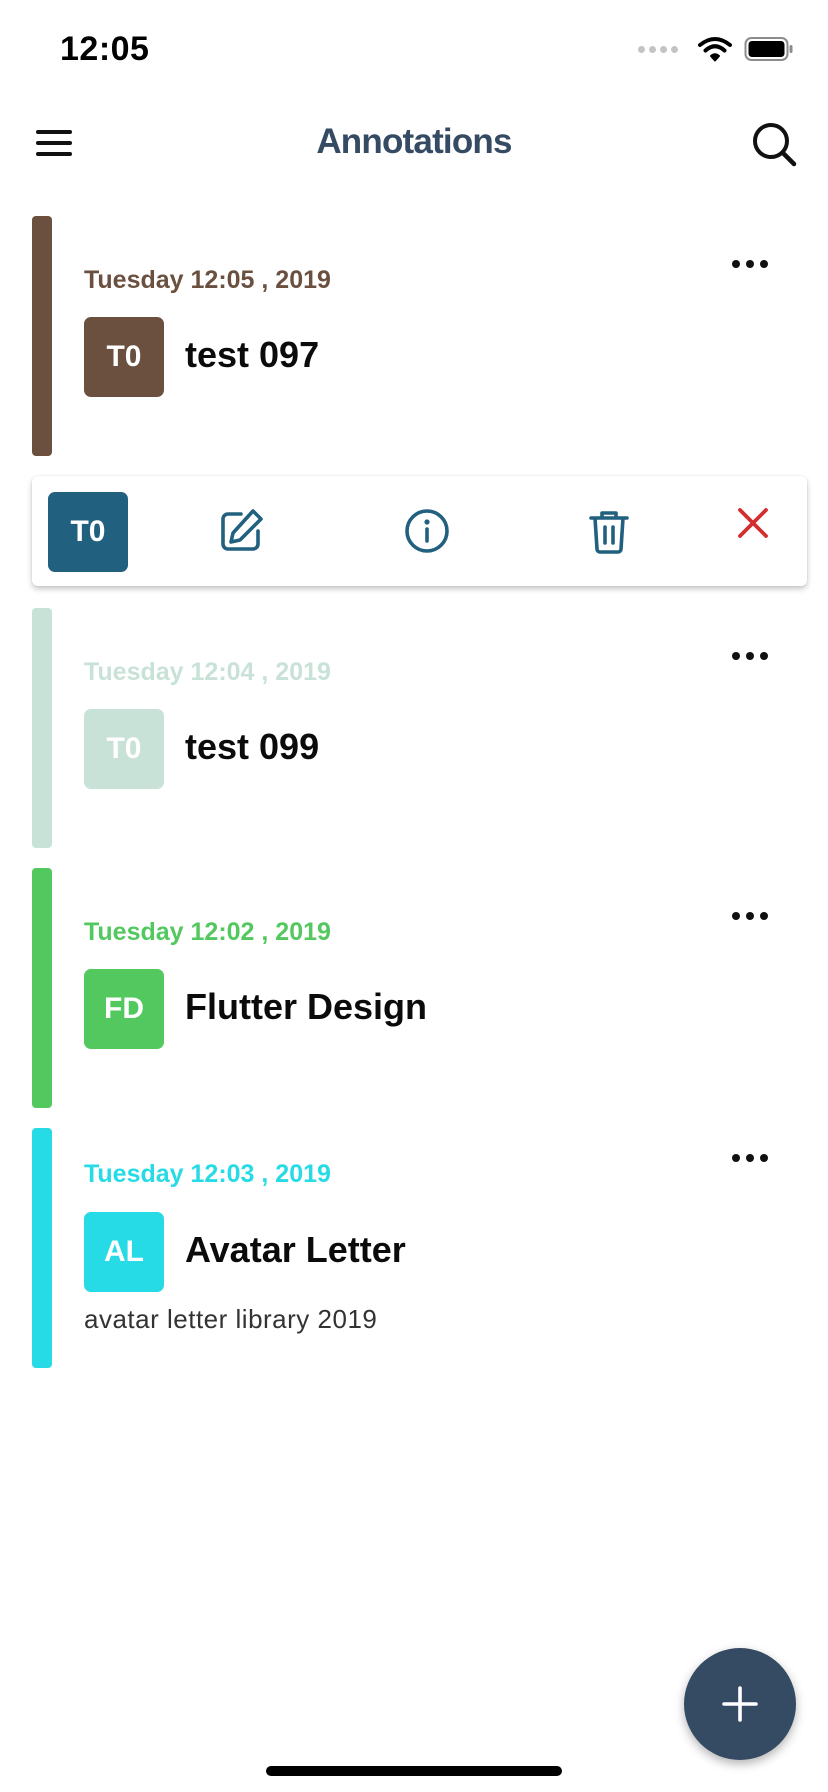 The width and height of the screenshot is (828, 1792). What do you see at coordinates (775, 145) in the screenshot?
I see `search-icon` at bounding box center [775, 145].